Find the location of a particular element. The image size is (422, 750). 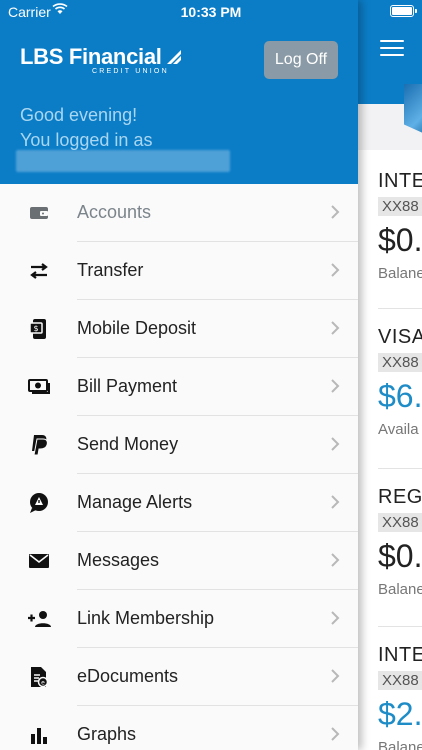

background-logo is located at coordinates (413, 111).